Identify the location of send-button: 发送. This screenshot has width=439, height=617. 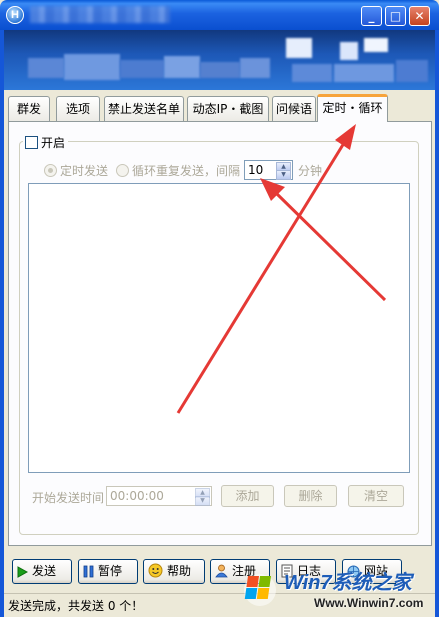
(42, 571).